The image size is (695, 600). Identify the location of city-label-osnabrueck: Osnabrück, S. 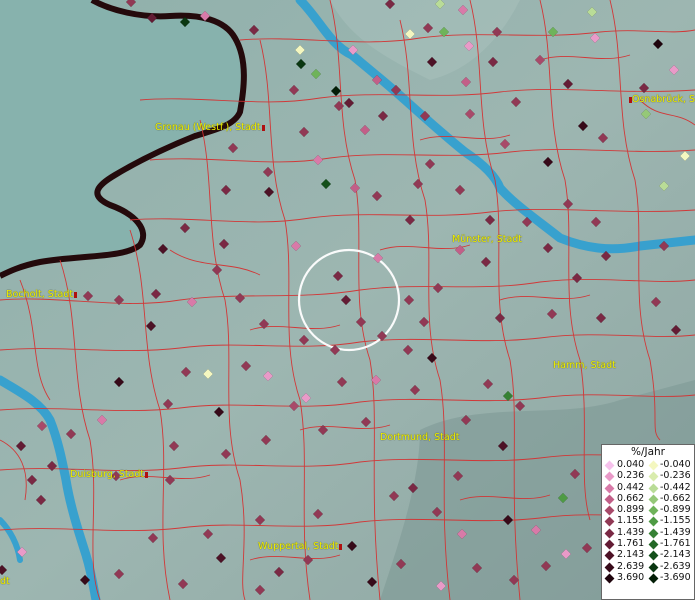
(661, 99).